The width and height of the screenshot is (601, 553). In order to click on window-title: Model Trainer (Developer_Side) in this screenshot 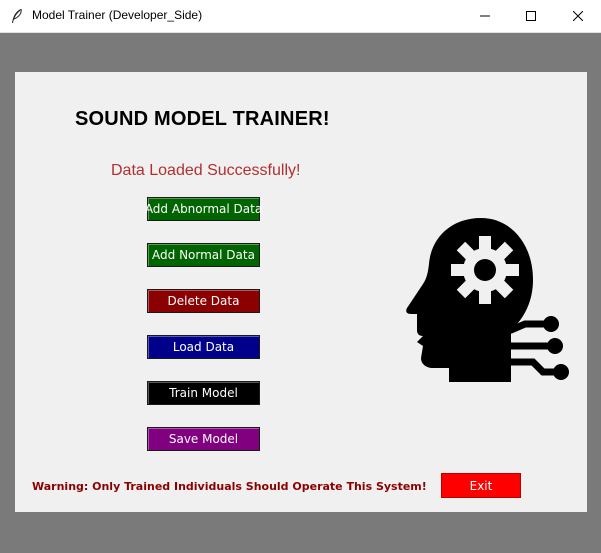, I will do `click(117, 15)`.